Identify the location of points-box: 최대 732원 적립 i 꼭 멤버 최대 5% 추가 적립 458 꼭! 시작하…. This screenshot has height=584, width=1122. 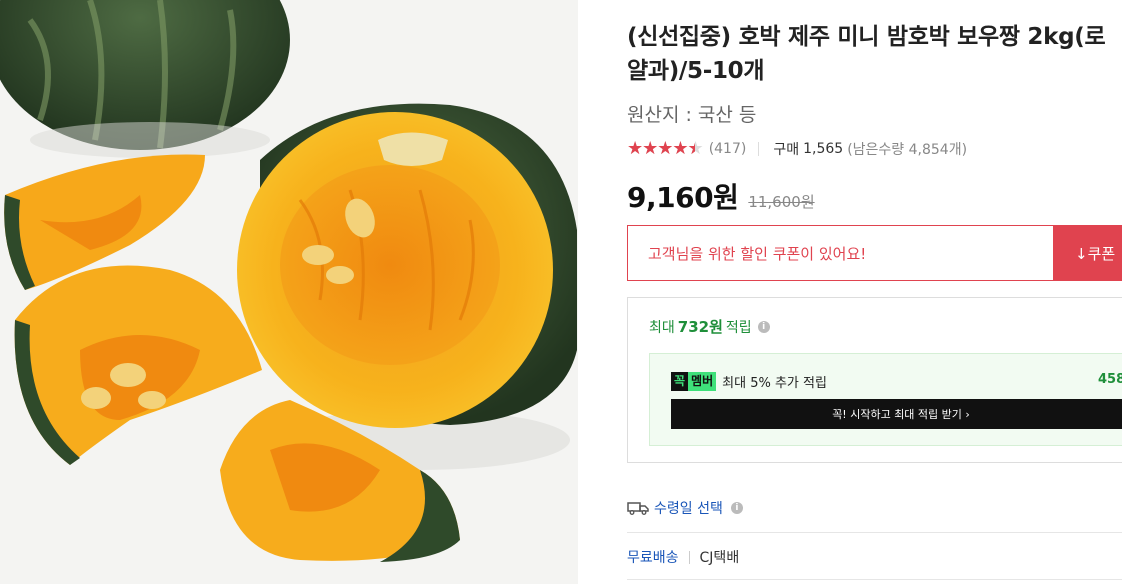
(874, 380).